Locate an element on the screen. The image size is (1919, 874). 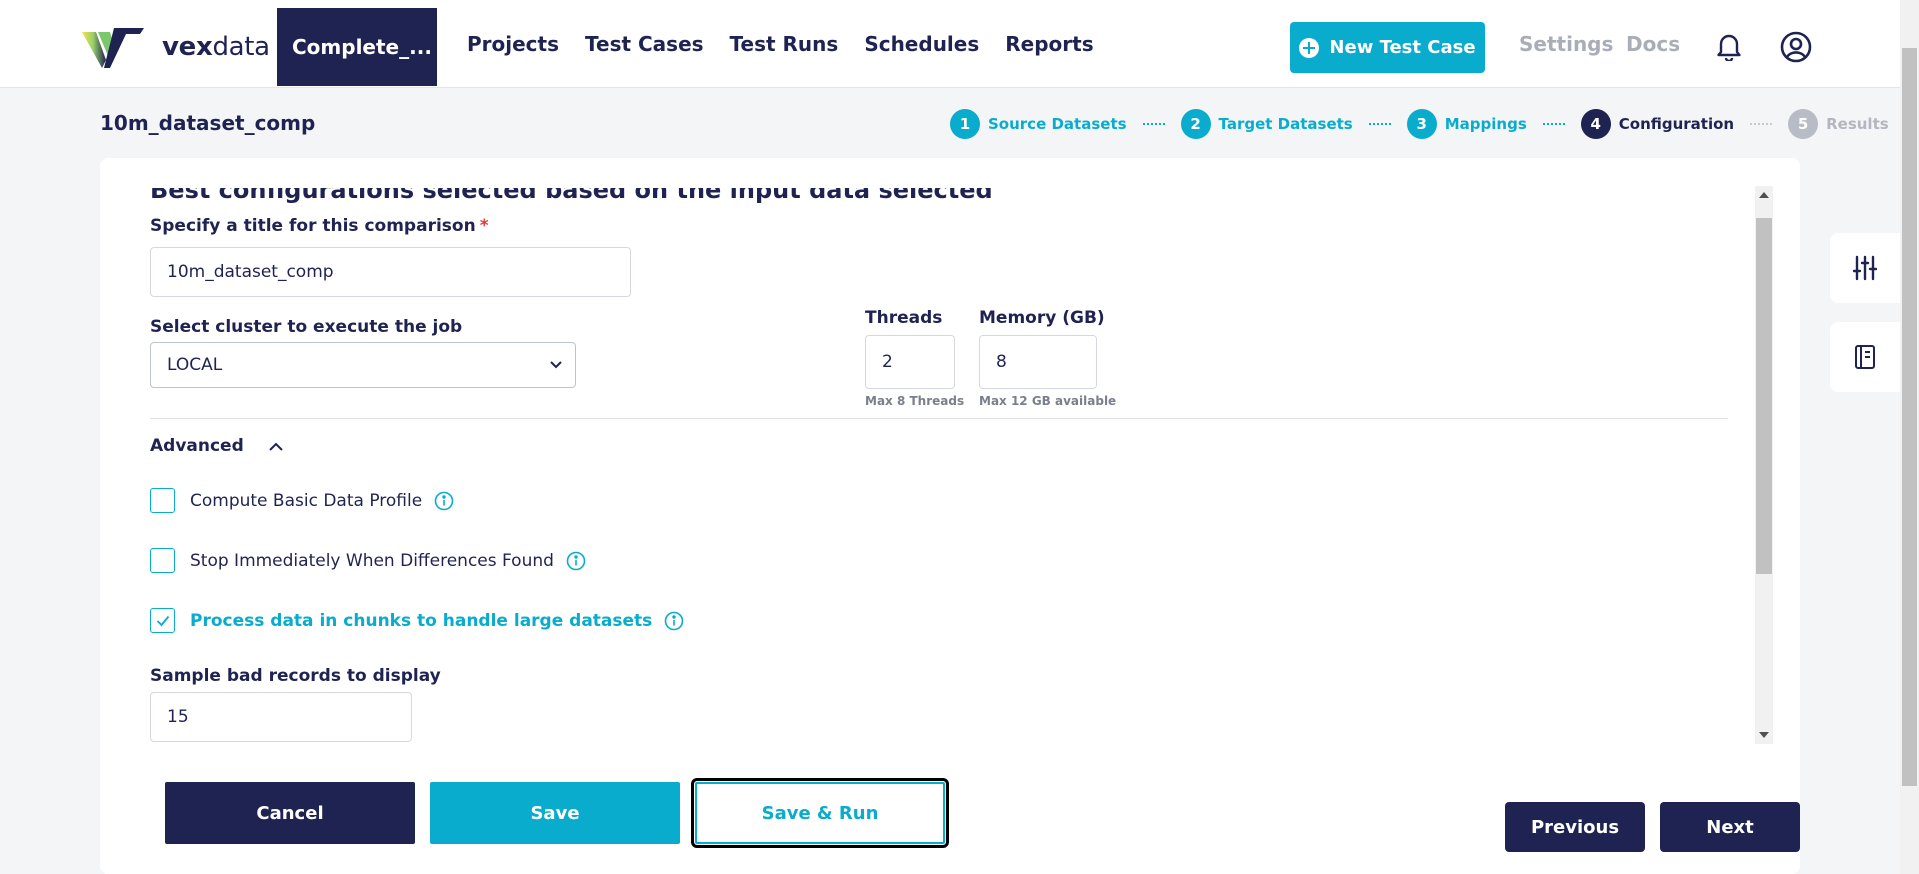
new-test-case-label: New Test Case is located at coordinates (1402, 47).